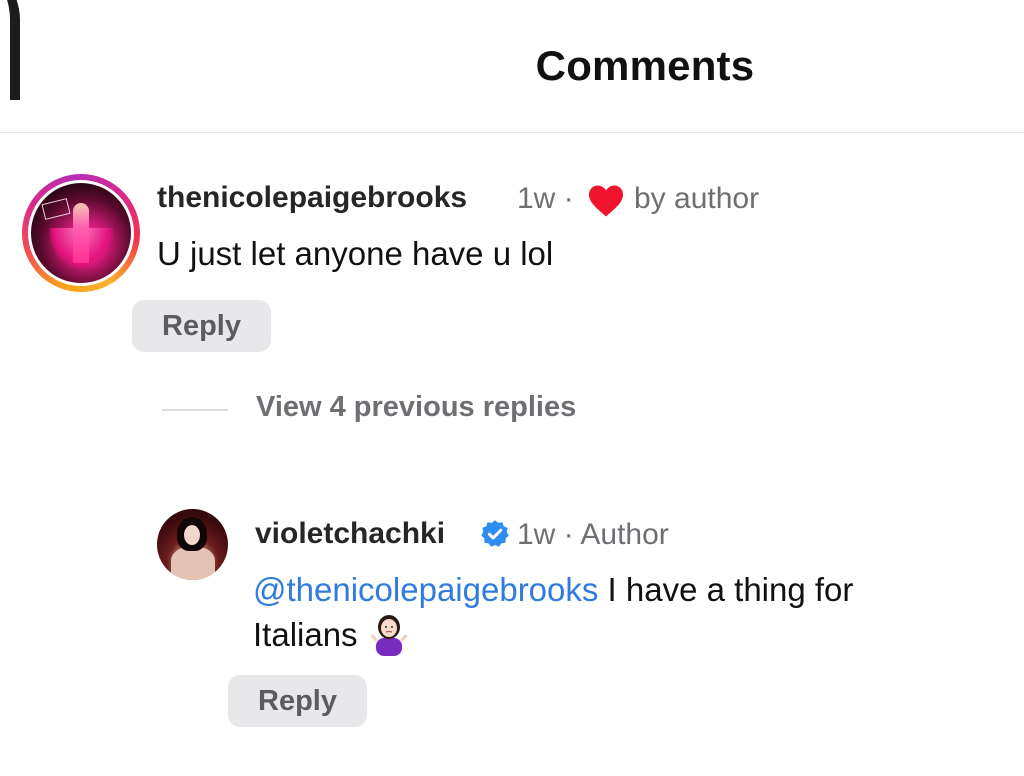 The width and height of the screenshot is (1024, 776). What do you see at coordinates (312, 198) in the screenshot?
I see `comment-username: thenicolepaigebrooks` at bounding box center [312, 198].